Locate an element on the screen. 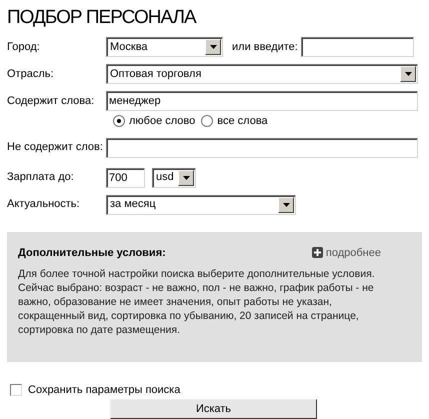 The height and width of the screenshot is (419, 429). field-label: или введите: is located at coordinates (265, 47).